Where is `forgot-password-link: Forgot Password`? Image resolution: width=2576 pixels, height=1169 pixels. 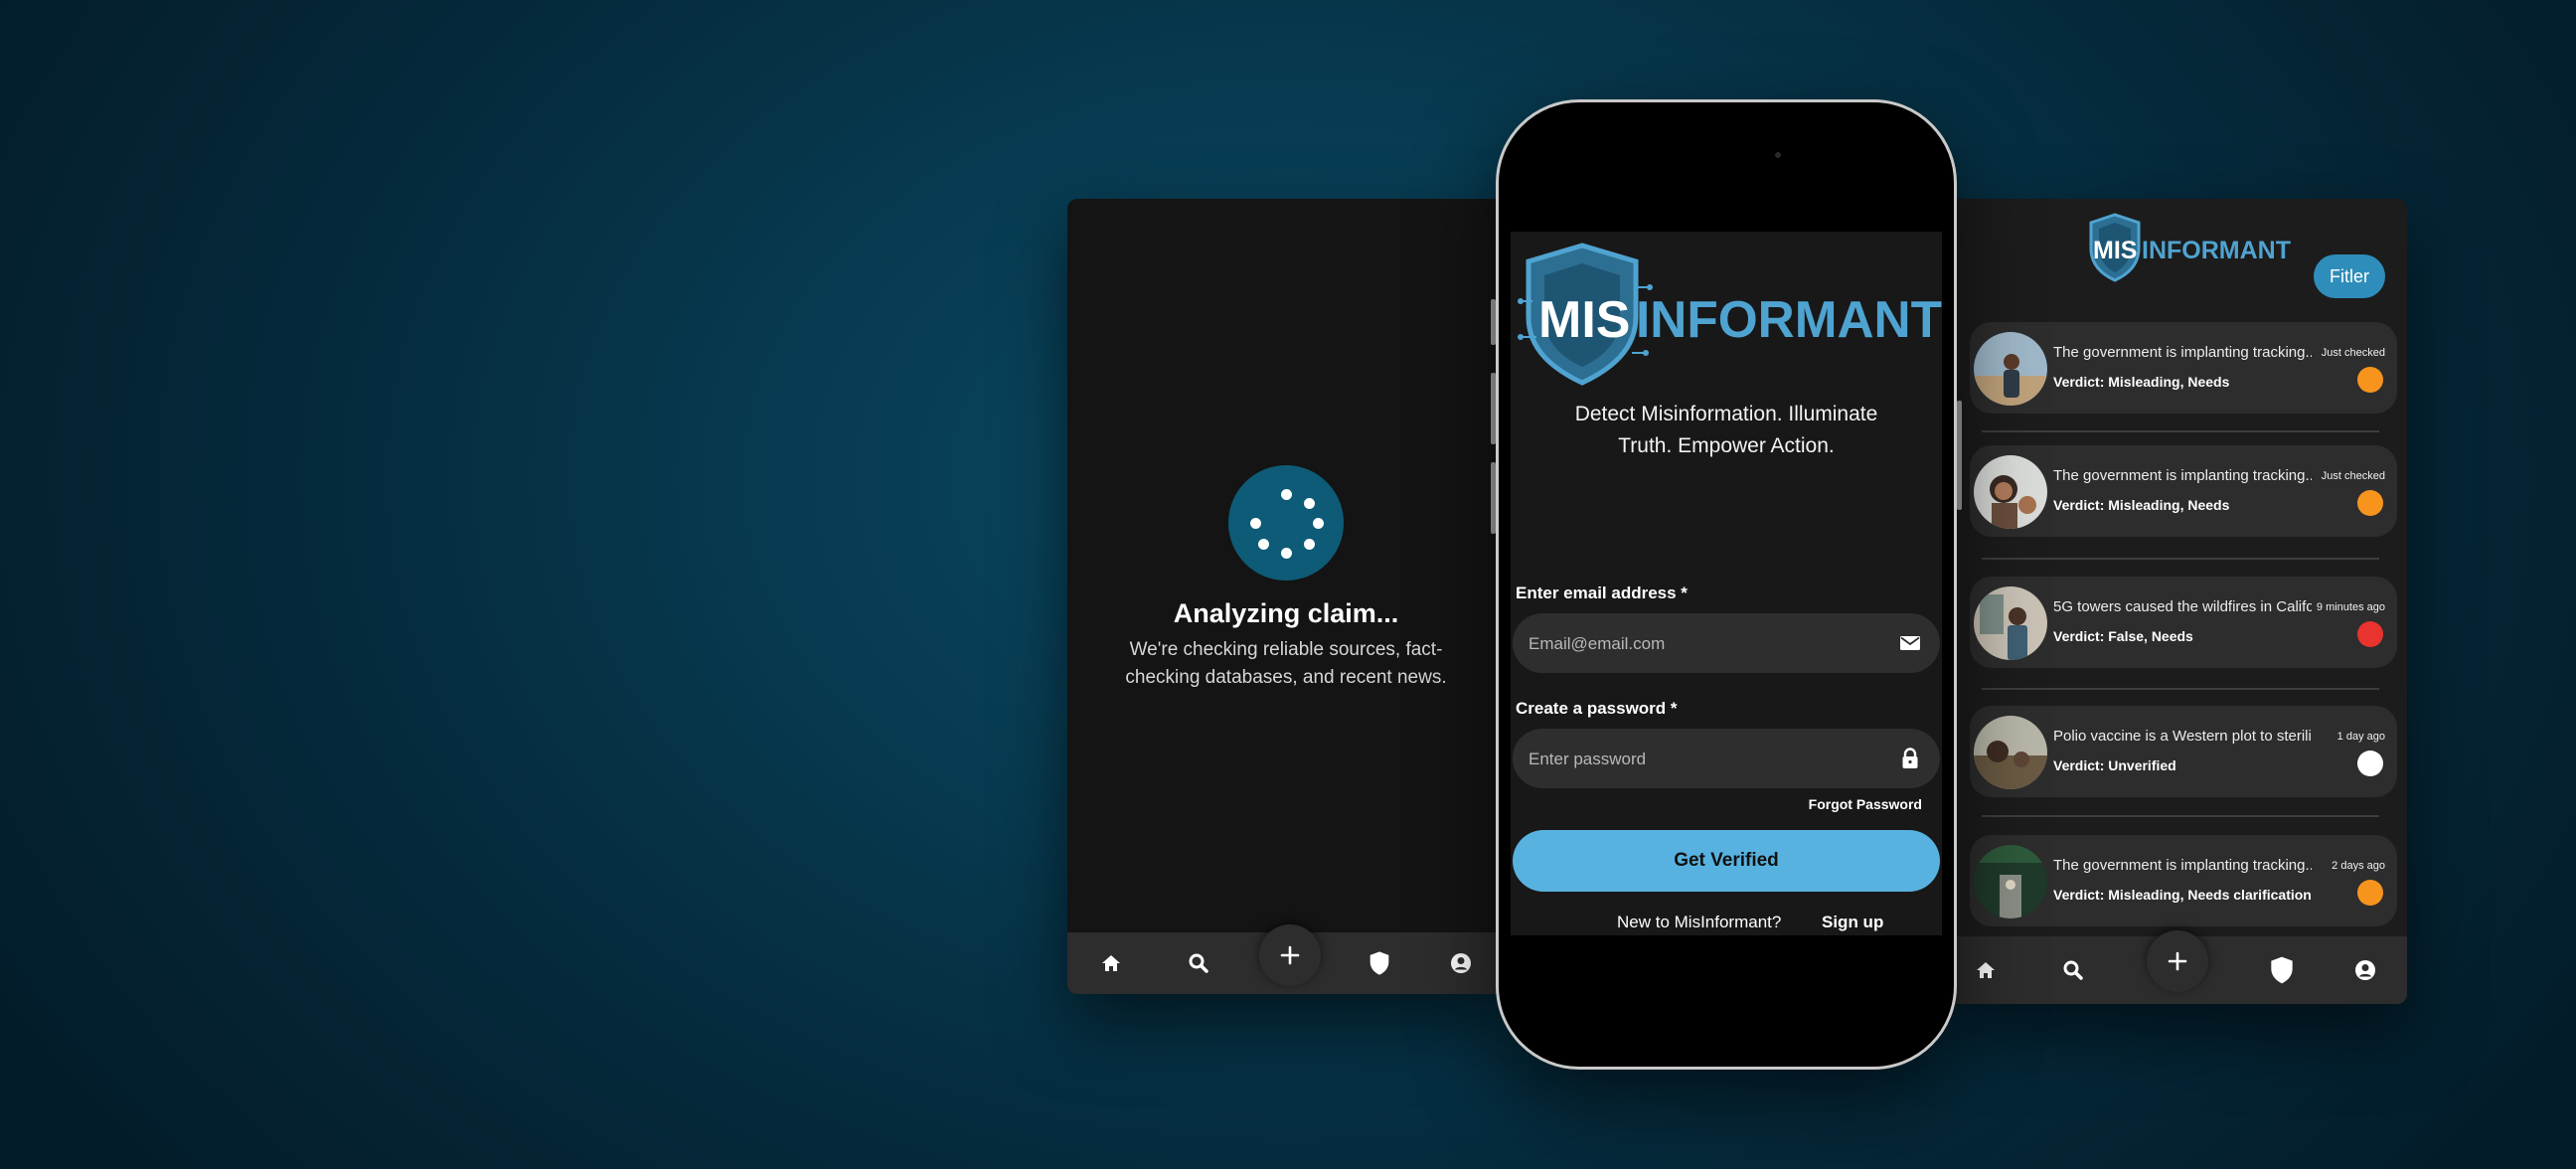
forgot-password-link: Forgot Password is located at coordinates (1865, 804).